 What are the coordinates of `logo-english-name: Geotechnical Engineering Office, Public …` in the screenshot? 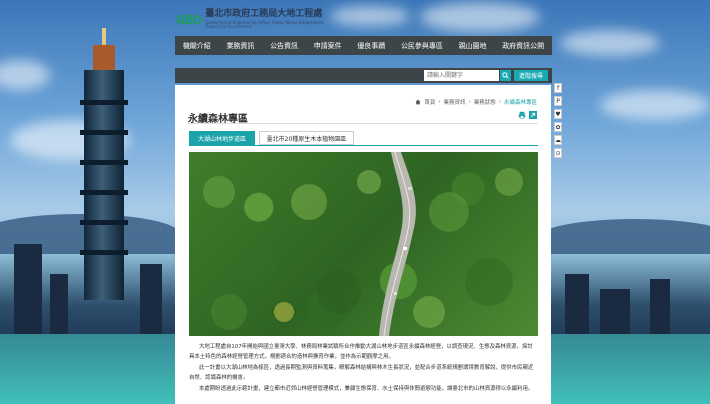 It's located at (265, 24).